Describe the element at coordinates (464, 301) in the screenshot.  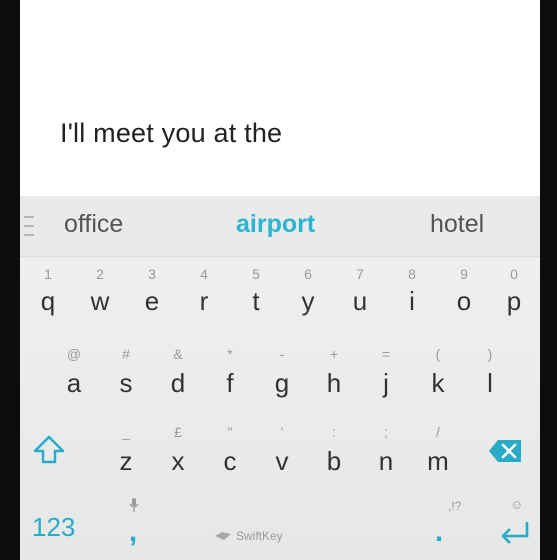
I see `key-label: o` at that location.